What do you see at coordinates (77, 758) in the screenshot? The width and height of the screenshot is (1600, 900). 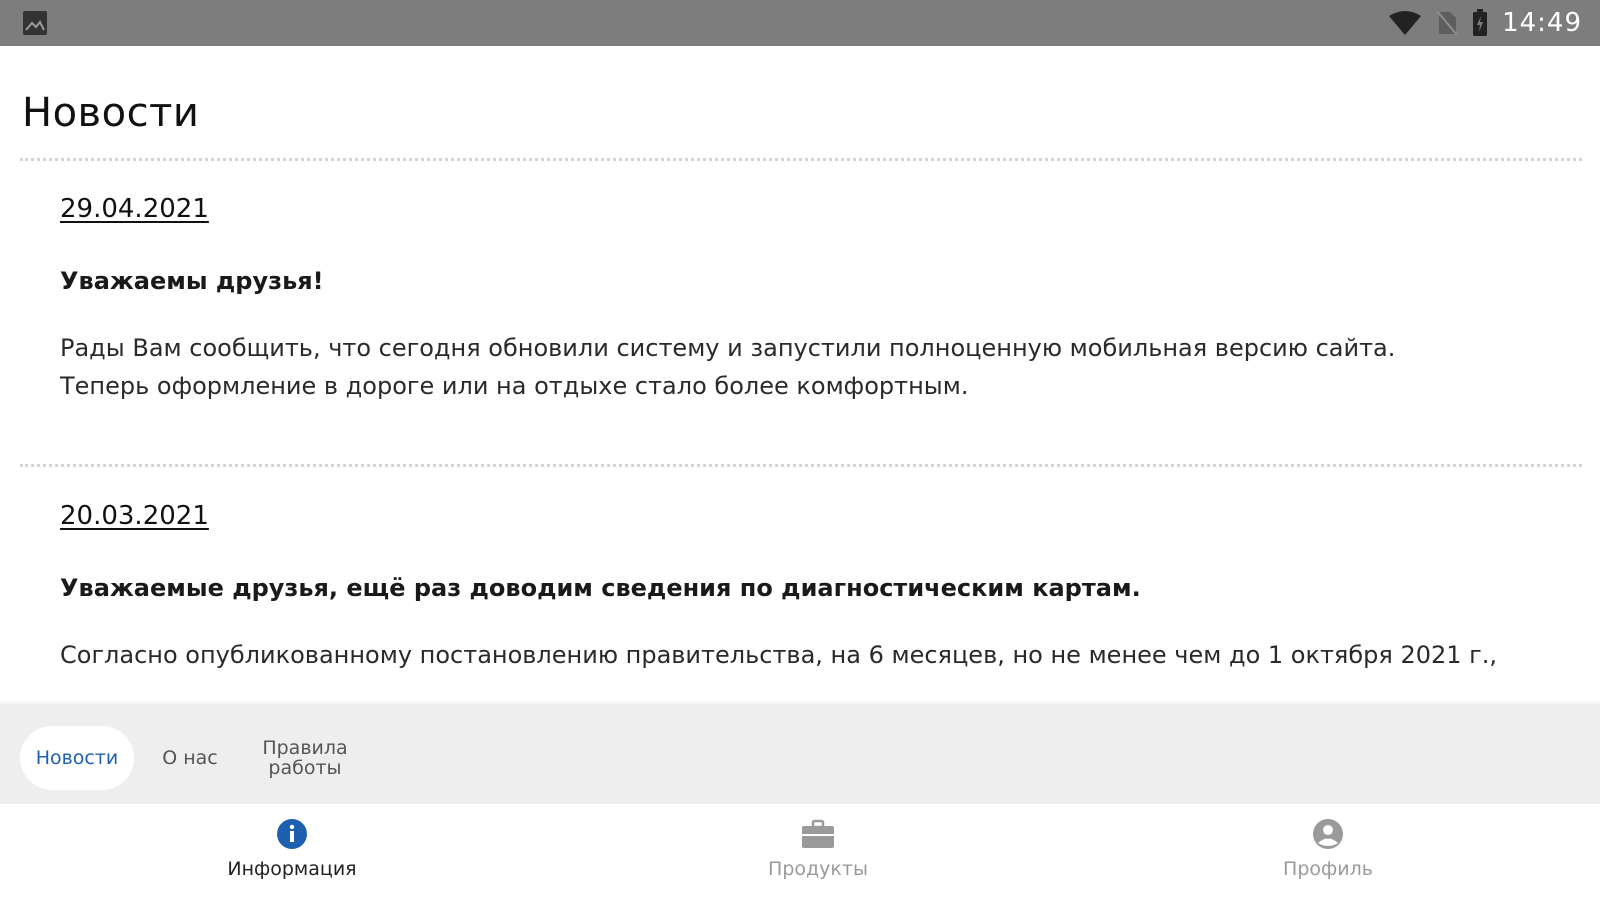 I see `tab-news: Новости` at bounding box center [77, 758].